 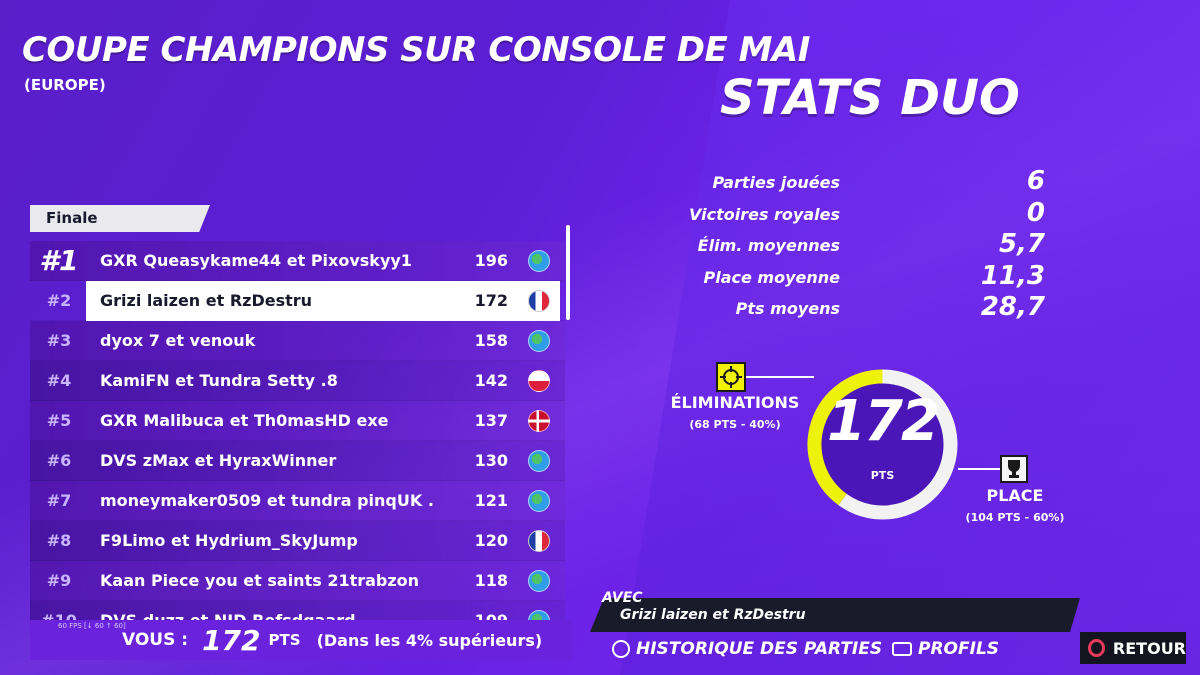 I want to click on leaderboard-row: #5 GXR Malibuca et Th0masHD exe 137, so click(x=297, y=421).